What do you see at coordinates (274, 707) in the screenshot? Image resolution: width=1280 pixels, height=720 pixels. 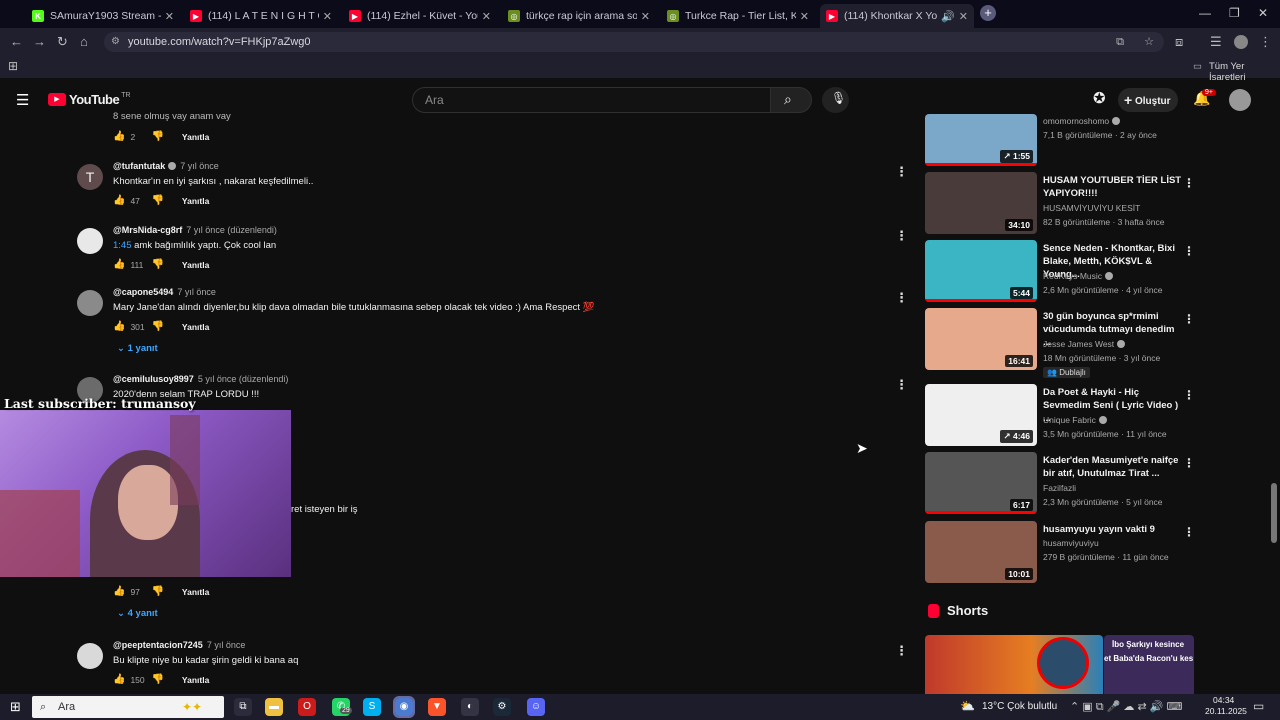 I see `file-explorer-icon: ▬` at bounding box center [274, 707].